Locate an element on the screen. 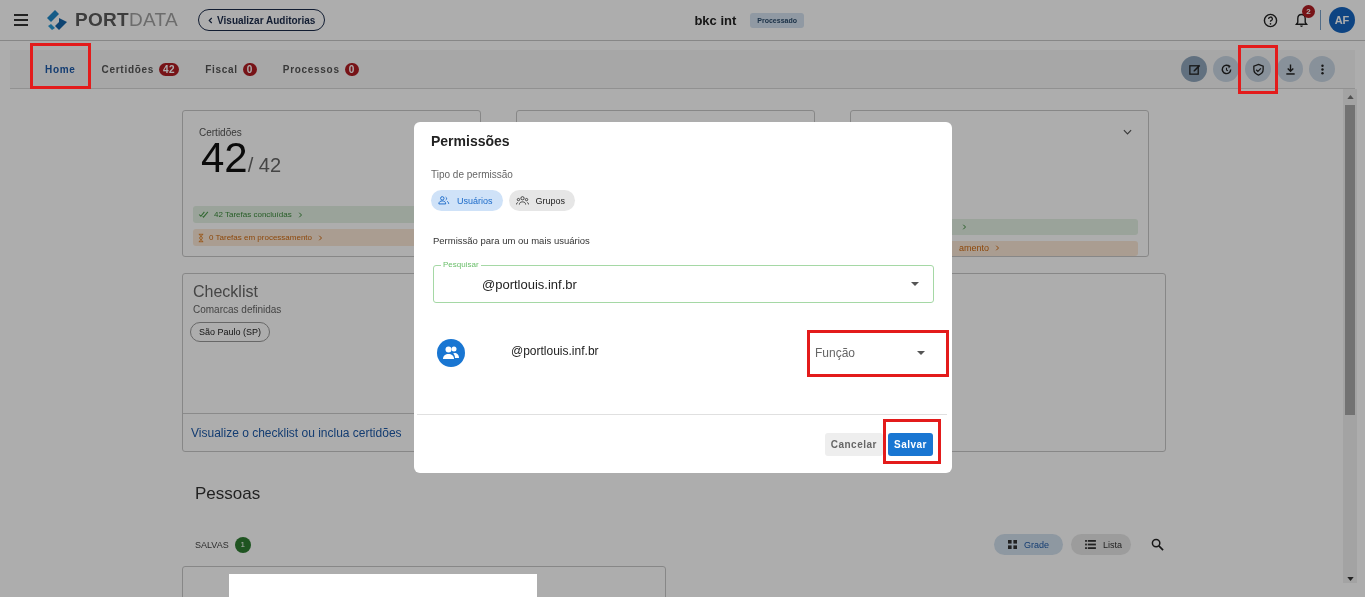 This screenshot has height=597, width=1365. bell-icon is located at coordinates (1301, 20).